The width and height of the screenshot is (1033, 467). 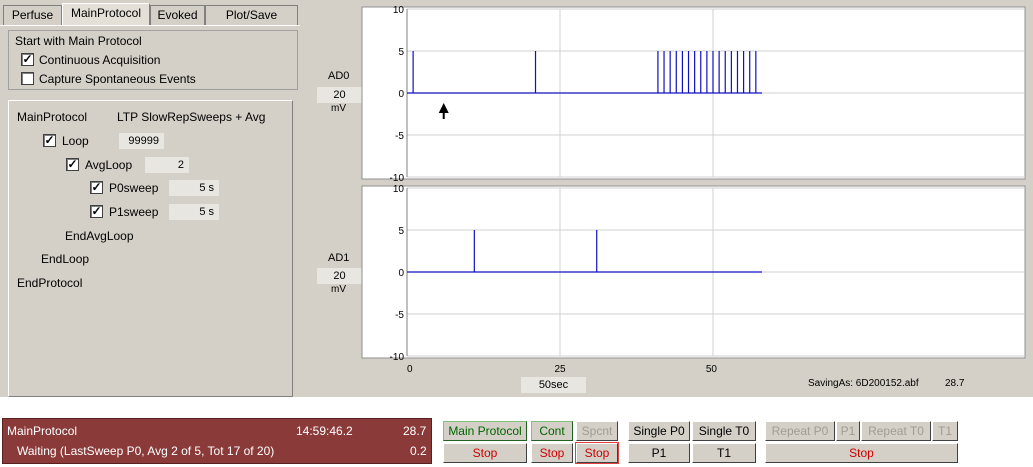 I want to click on repeat-t1-button: T1, so click(x=945, y=431).